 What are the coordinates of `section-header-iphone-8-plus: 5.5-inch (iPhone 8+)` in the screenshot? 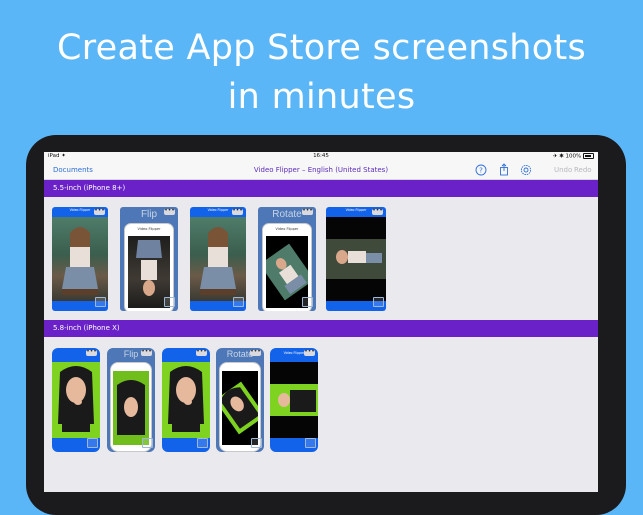 It's located at (321, 188).